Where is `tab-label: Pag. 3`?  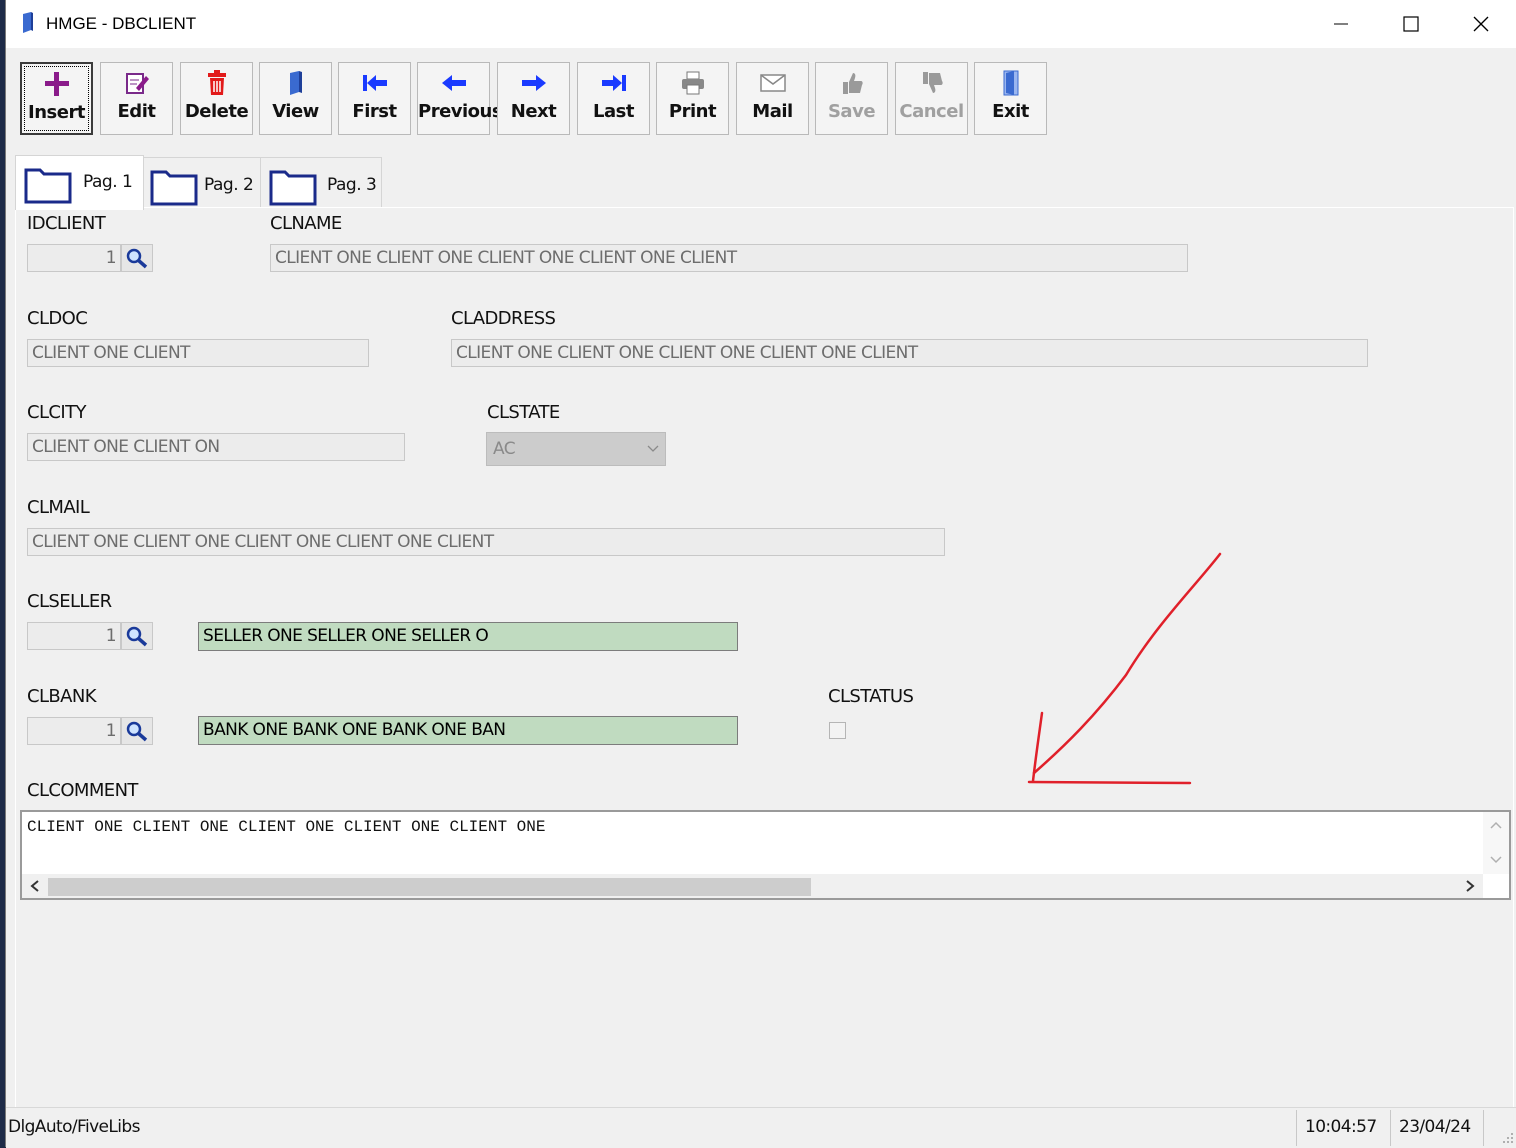 tab-label: Pag. 3 is located at coordinates (352, 185).